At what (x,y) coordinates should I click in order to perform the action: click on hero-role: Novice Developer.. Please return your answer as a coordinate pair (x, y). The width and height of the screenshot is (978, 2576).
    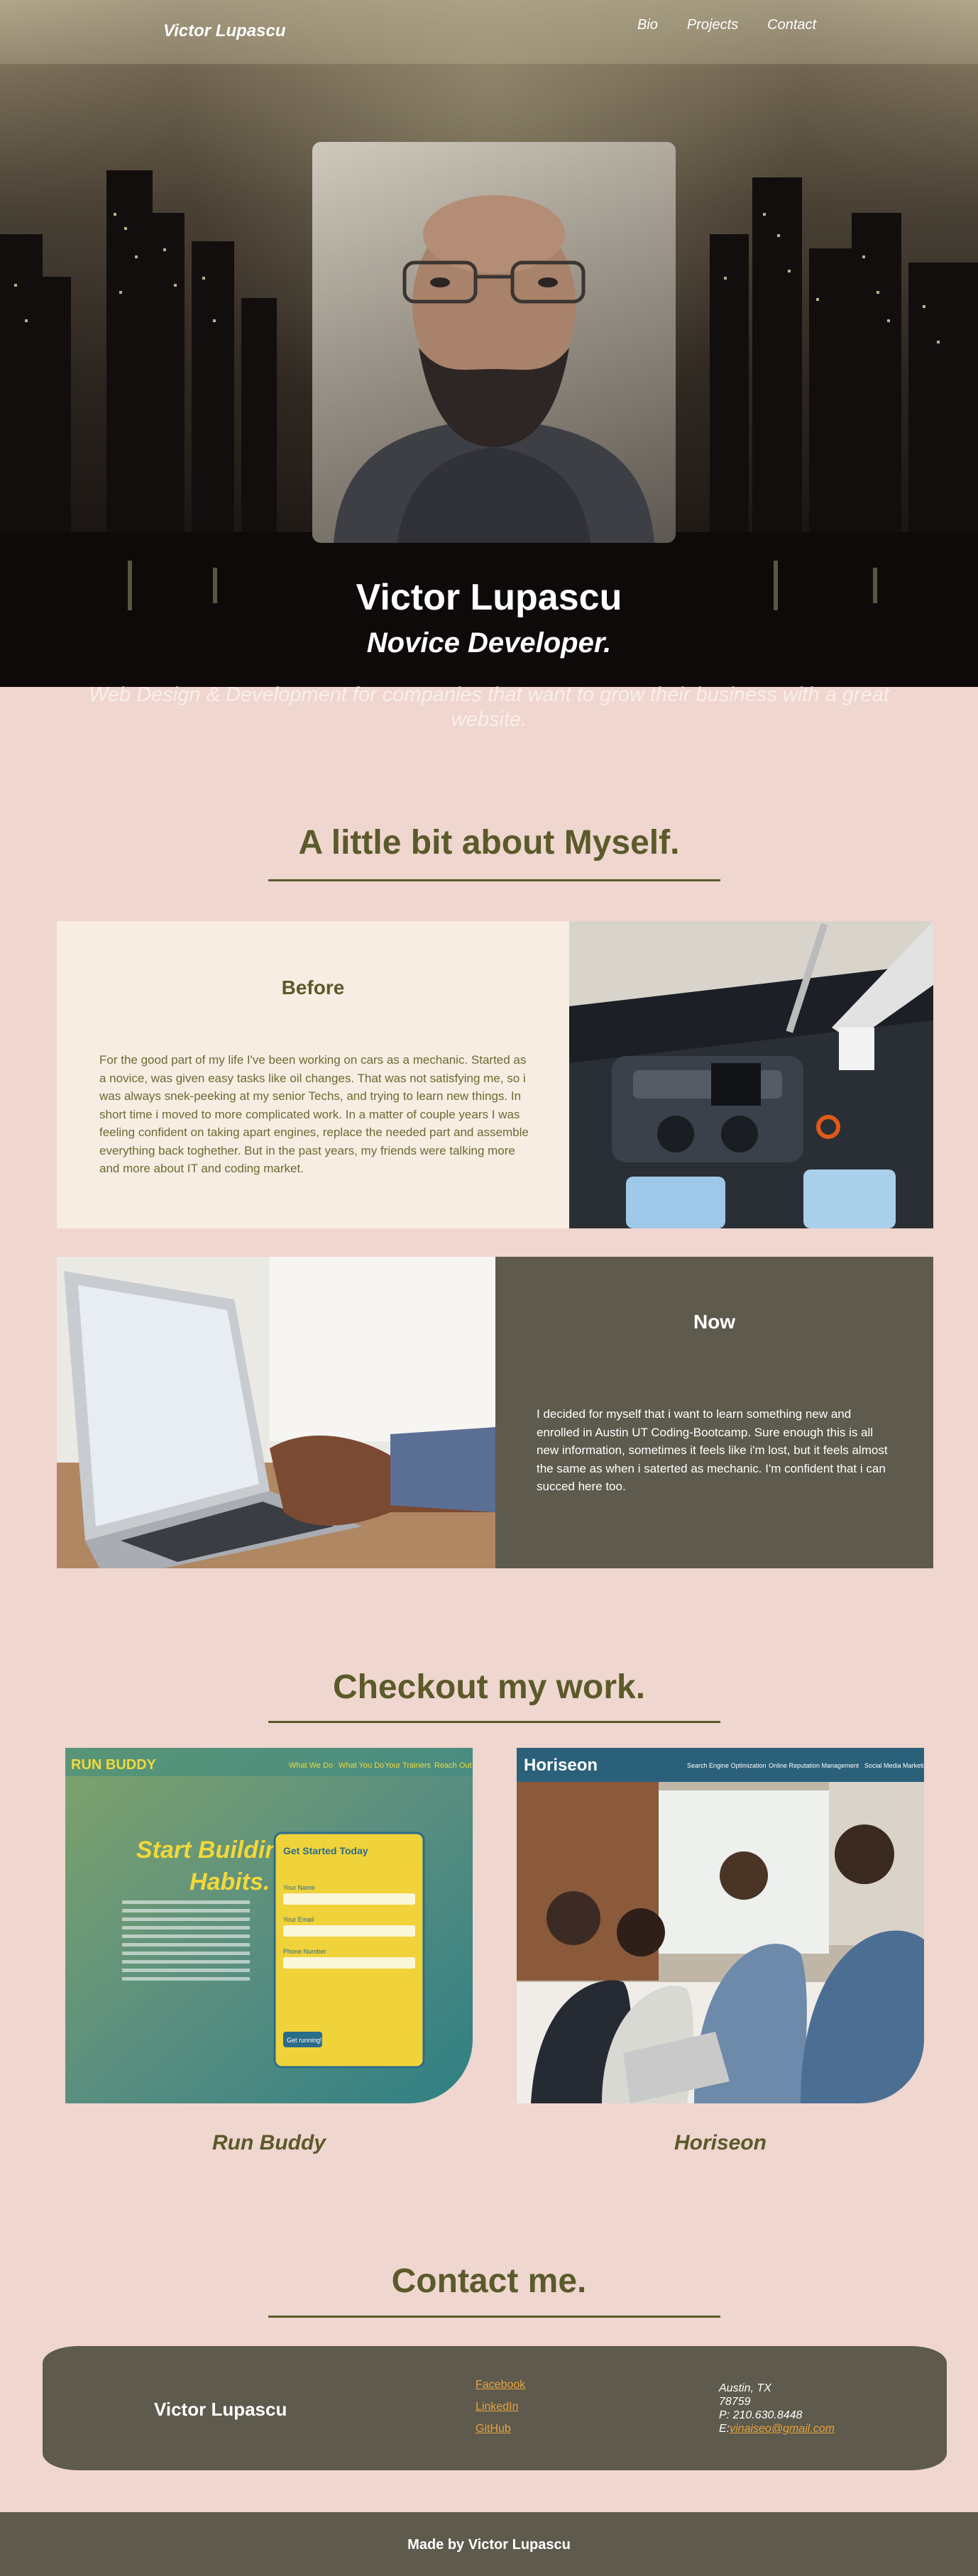
    Looking at the image, I should click on (489, 643).